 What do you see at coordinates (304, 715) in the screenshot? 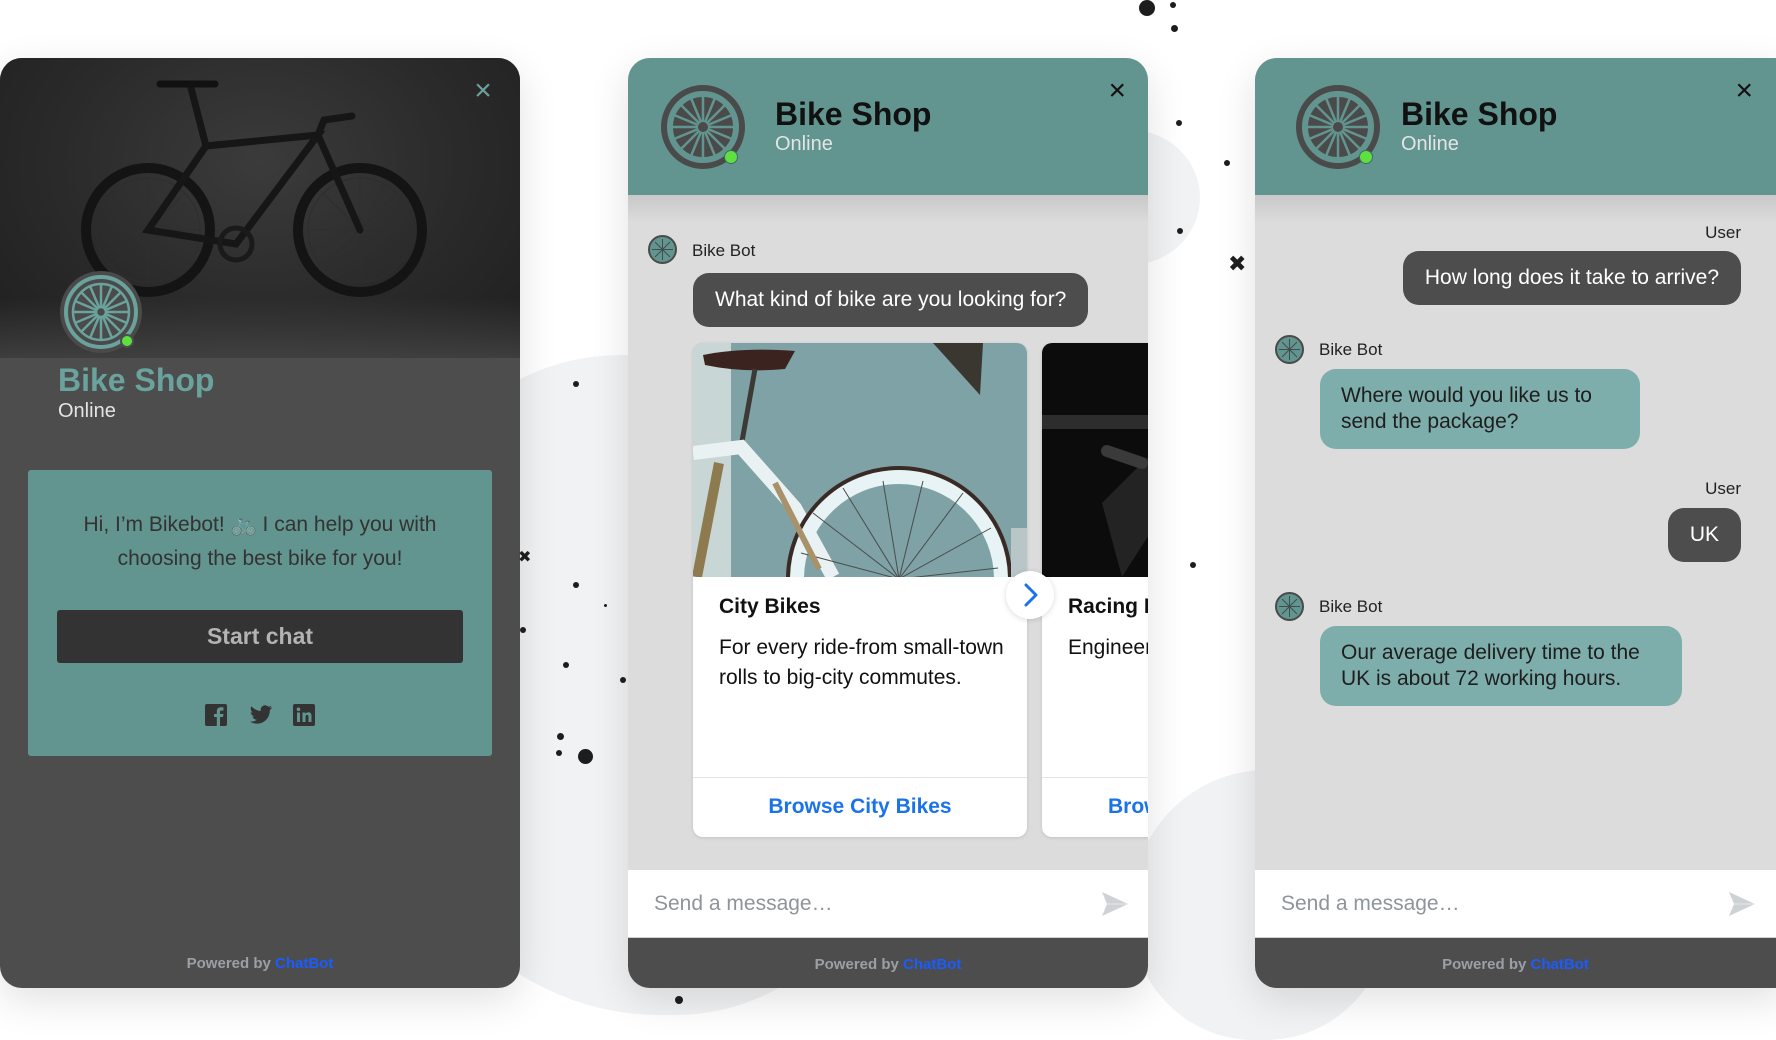
I see `linkedin-icon` at bounding box center [304, 715].